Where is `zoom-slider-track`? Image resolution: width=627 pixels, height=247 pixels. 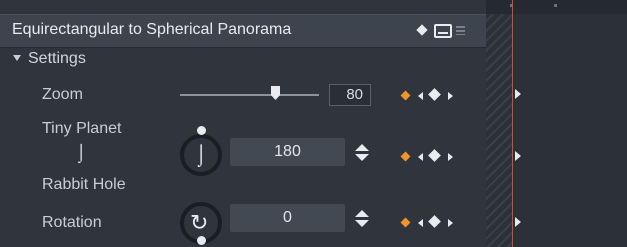 zoom-slider-track is located at coordinates (249, 95).